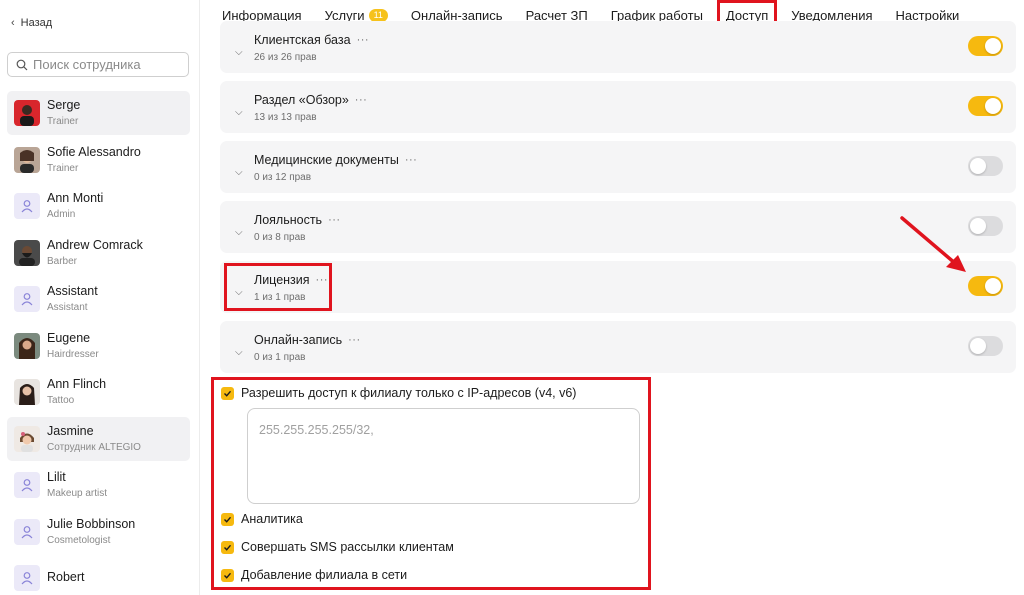 Image resolution: width=1024 pixels, height=595 pixels. What do you see at coordinates (95, 244) in the screenshot?
I see `employee-name: Andrew Comrack` at bounding box center [95, 244].